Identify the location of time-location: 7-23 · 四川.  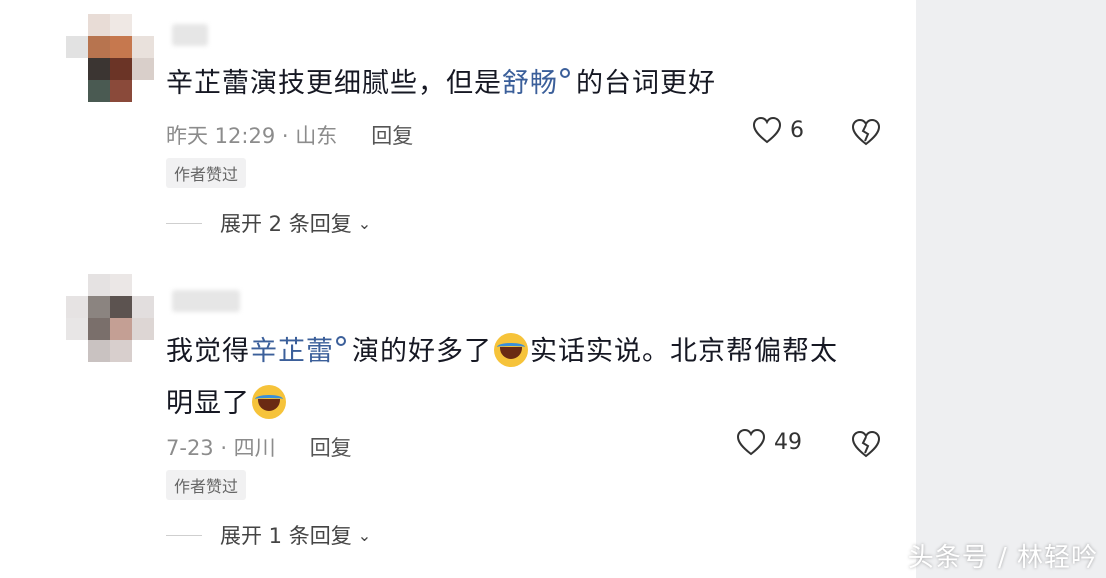
(221, 448).